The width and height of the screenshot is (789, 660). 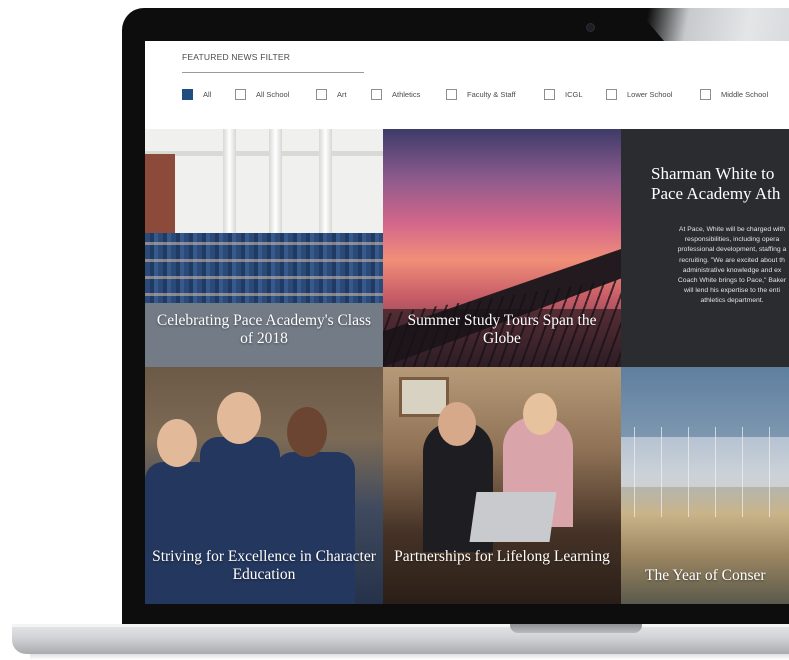 I want to click on filter-option-all-school: All School, so click(x=262, y=94).